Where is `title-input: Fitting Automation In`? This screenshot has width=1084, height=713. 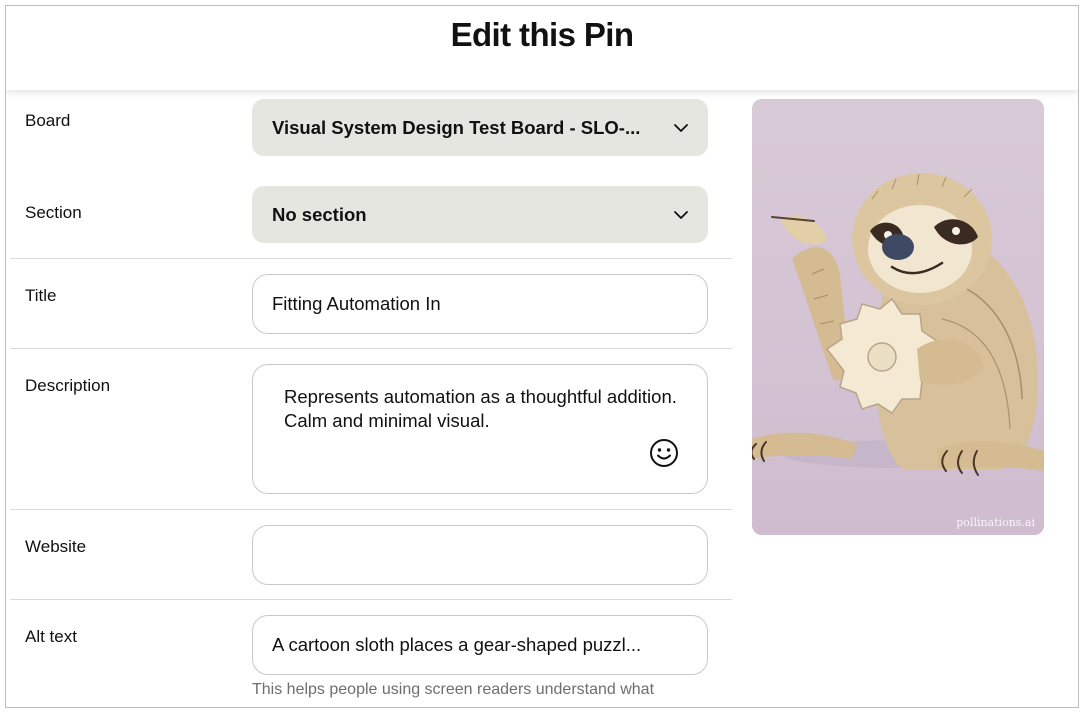 title-input: Fitting Automation In is located at coordinates (480, 304).